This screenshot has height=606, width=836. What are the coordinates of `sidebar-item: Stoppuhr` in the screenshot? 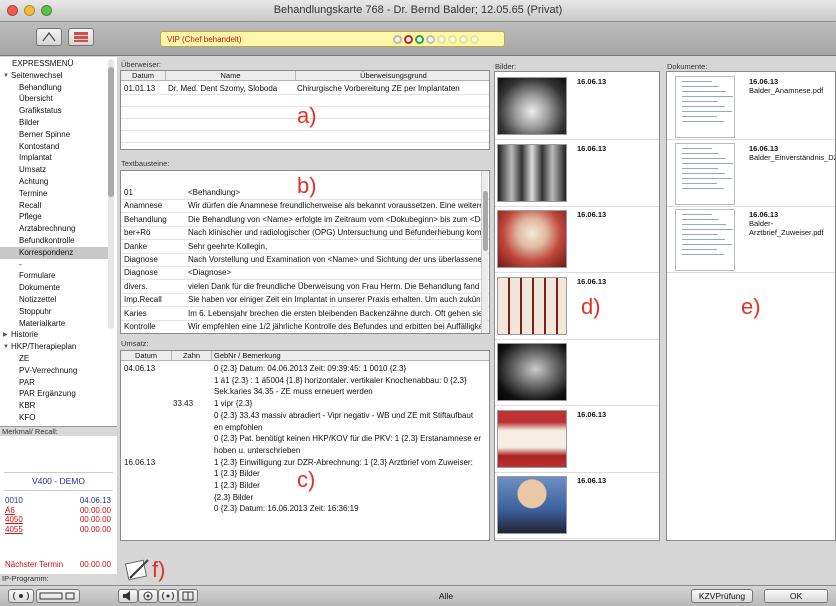 It's located at (54, 312).